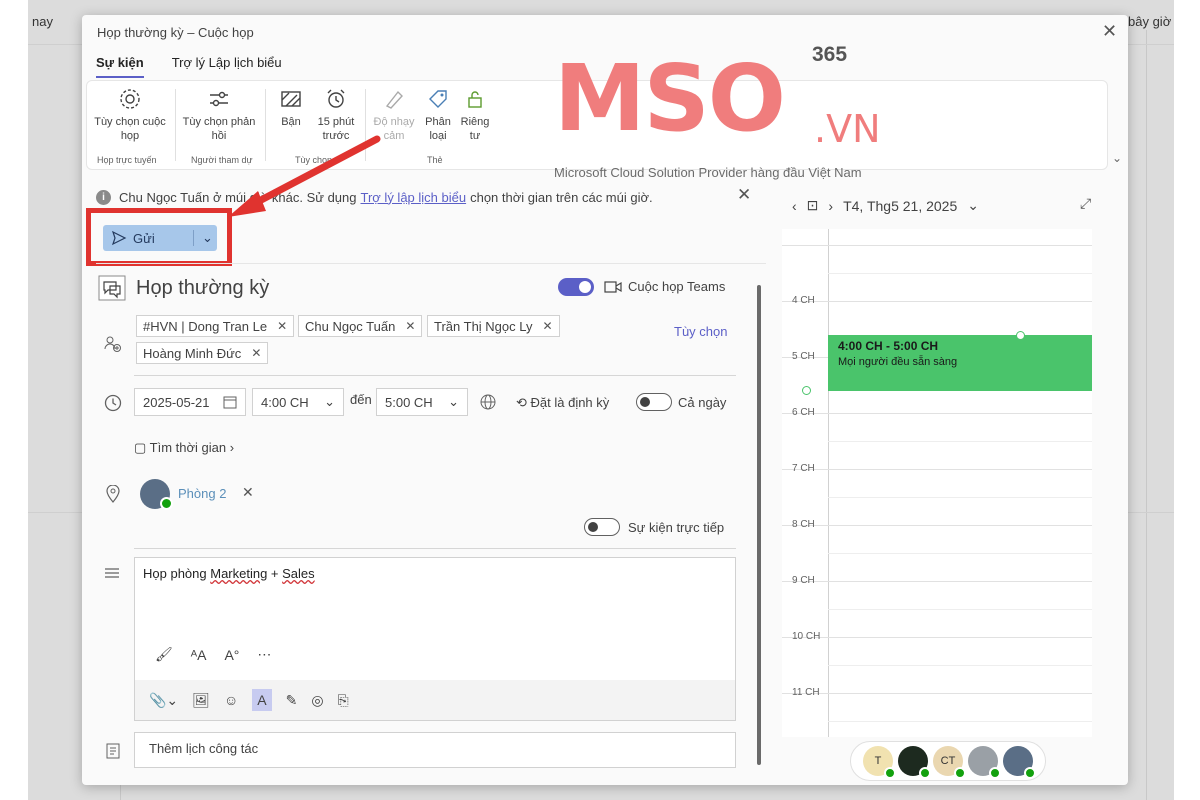 The image size is (1200, 800). Describe the element at coordinates (343, 700) in the screenshot. I see `insert-file-icon: ⎘` at that location.